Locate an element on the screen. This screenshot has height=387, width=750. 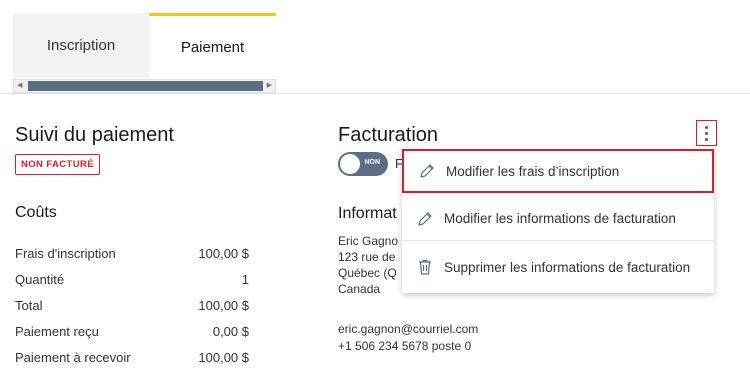
cost-label: Paiement reçu is located at coordinates (57, 331).